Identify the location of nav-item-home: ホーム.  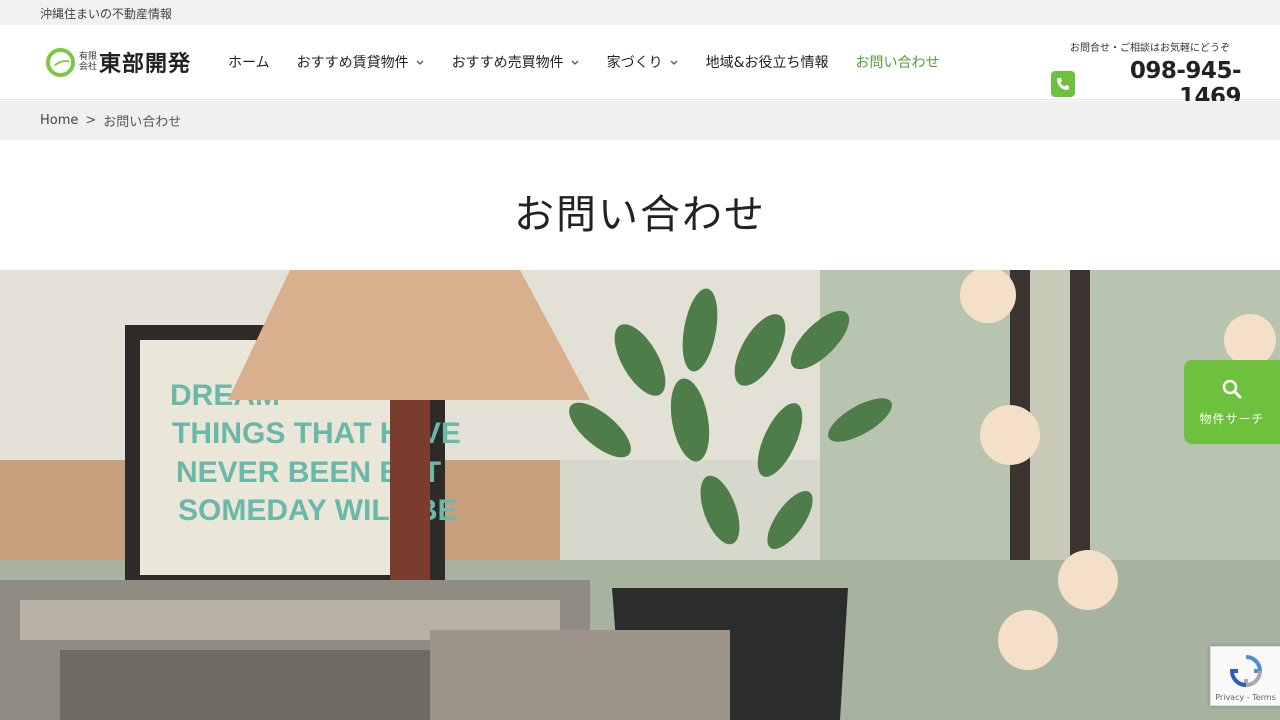
(249, 62).